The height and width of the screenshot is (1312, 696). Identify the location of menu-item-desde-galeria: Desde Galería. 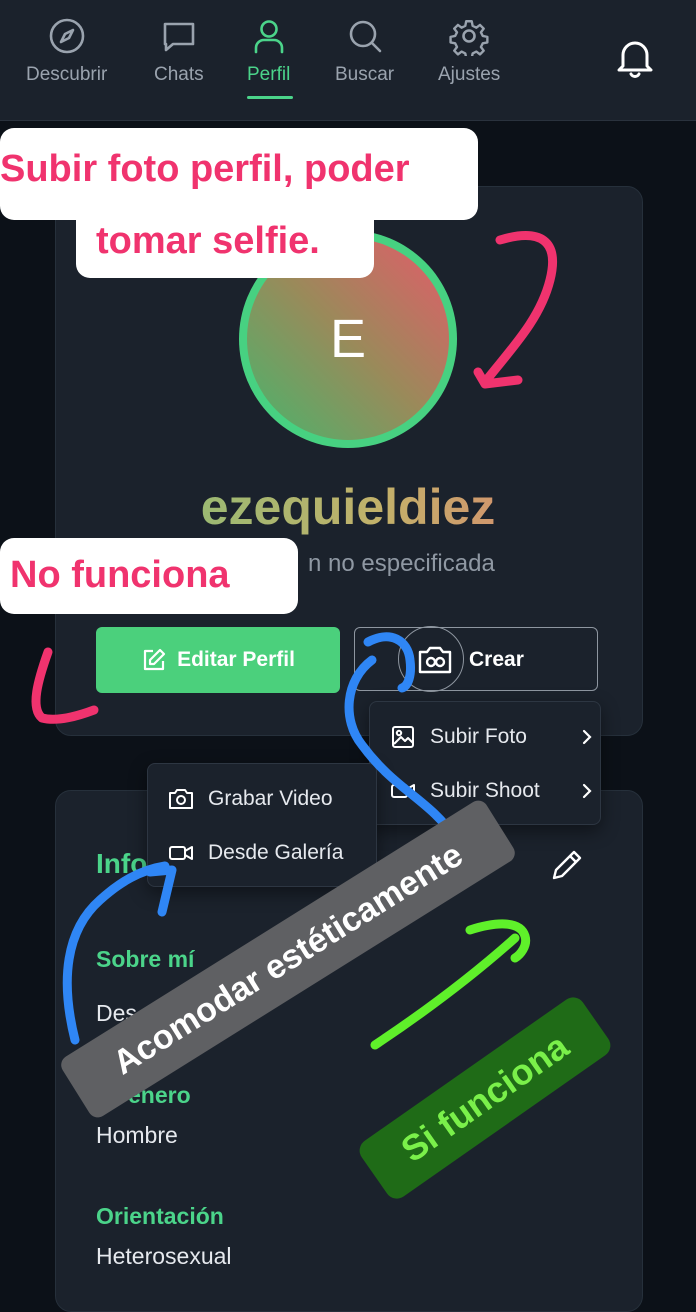
(245, 853).